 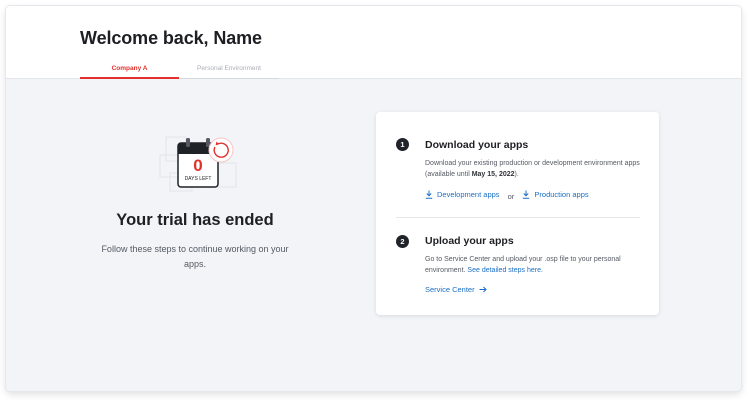 I want to click on step-1-title: Download your apps, so click(x=477, y=145).